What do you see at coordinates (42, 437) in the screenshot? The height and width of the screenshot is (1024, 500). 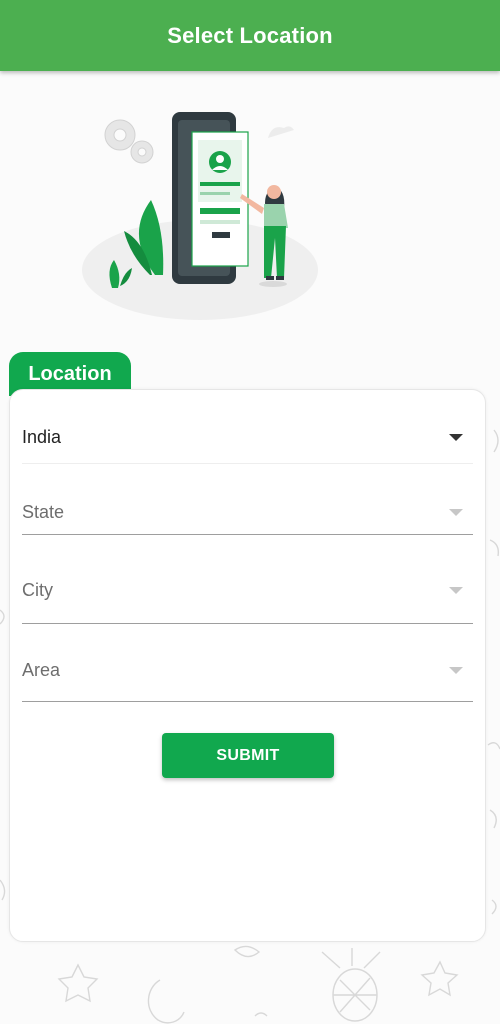 I see `country-value: India` at bounding box center [42, 437].